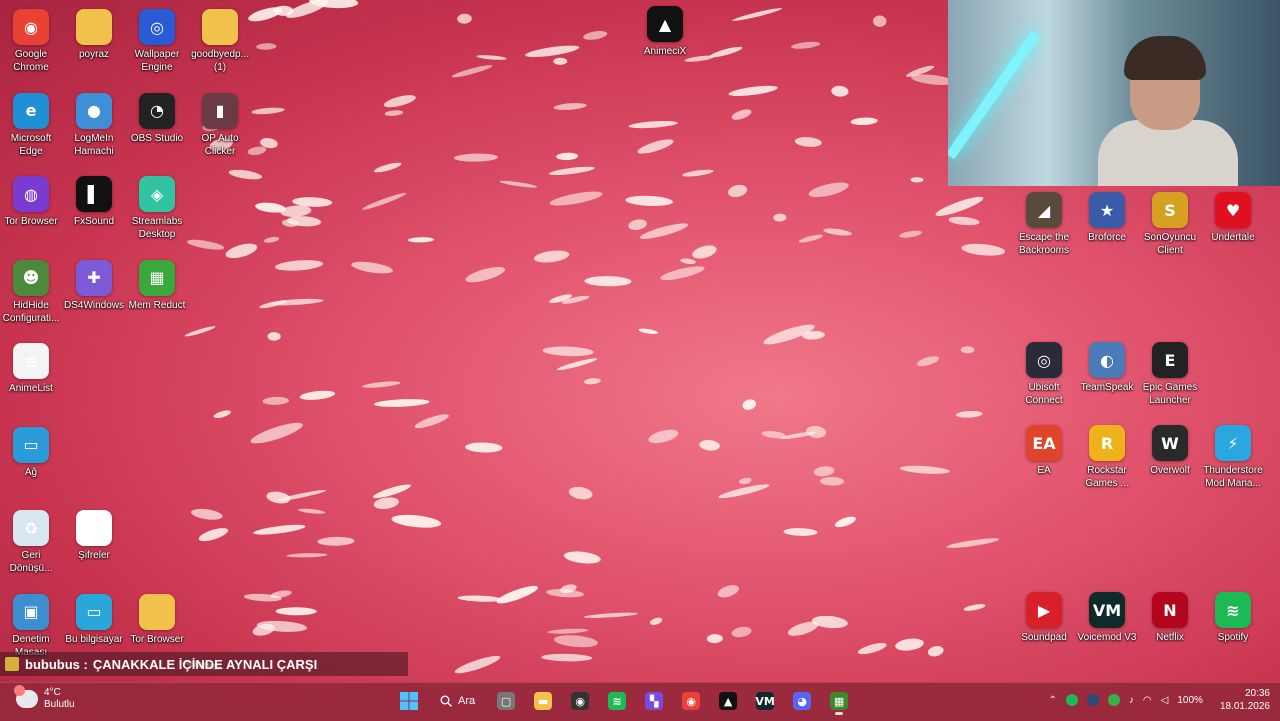 The width and height of the screenshot is (1280, 721). What do you see at coordinates (94, 123) in the screenshot?
I see `logmein-hamachi-shortcut: ● LogMeIn Hamachi` at bounding box center [94, 123].